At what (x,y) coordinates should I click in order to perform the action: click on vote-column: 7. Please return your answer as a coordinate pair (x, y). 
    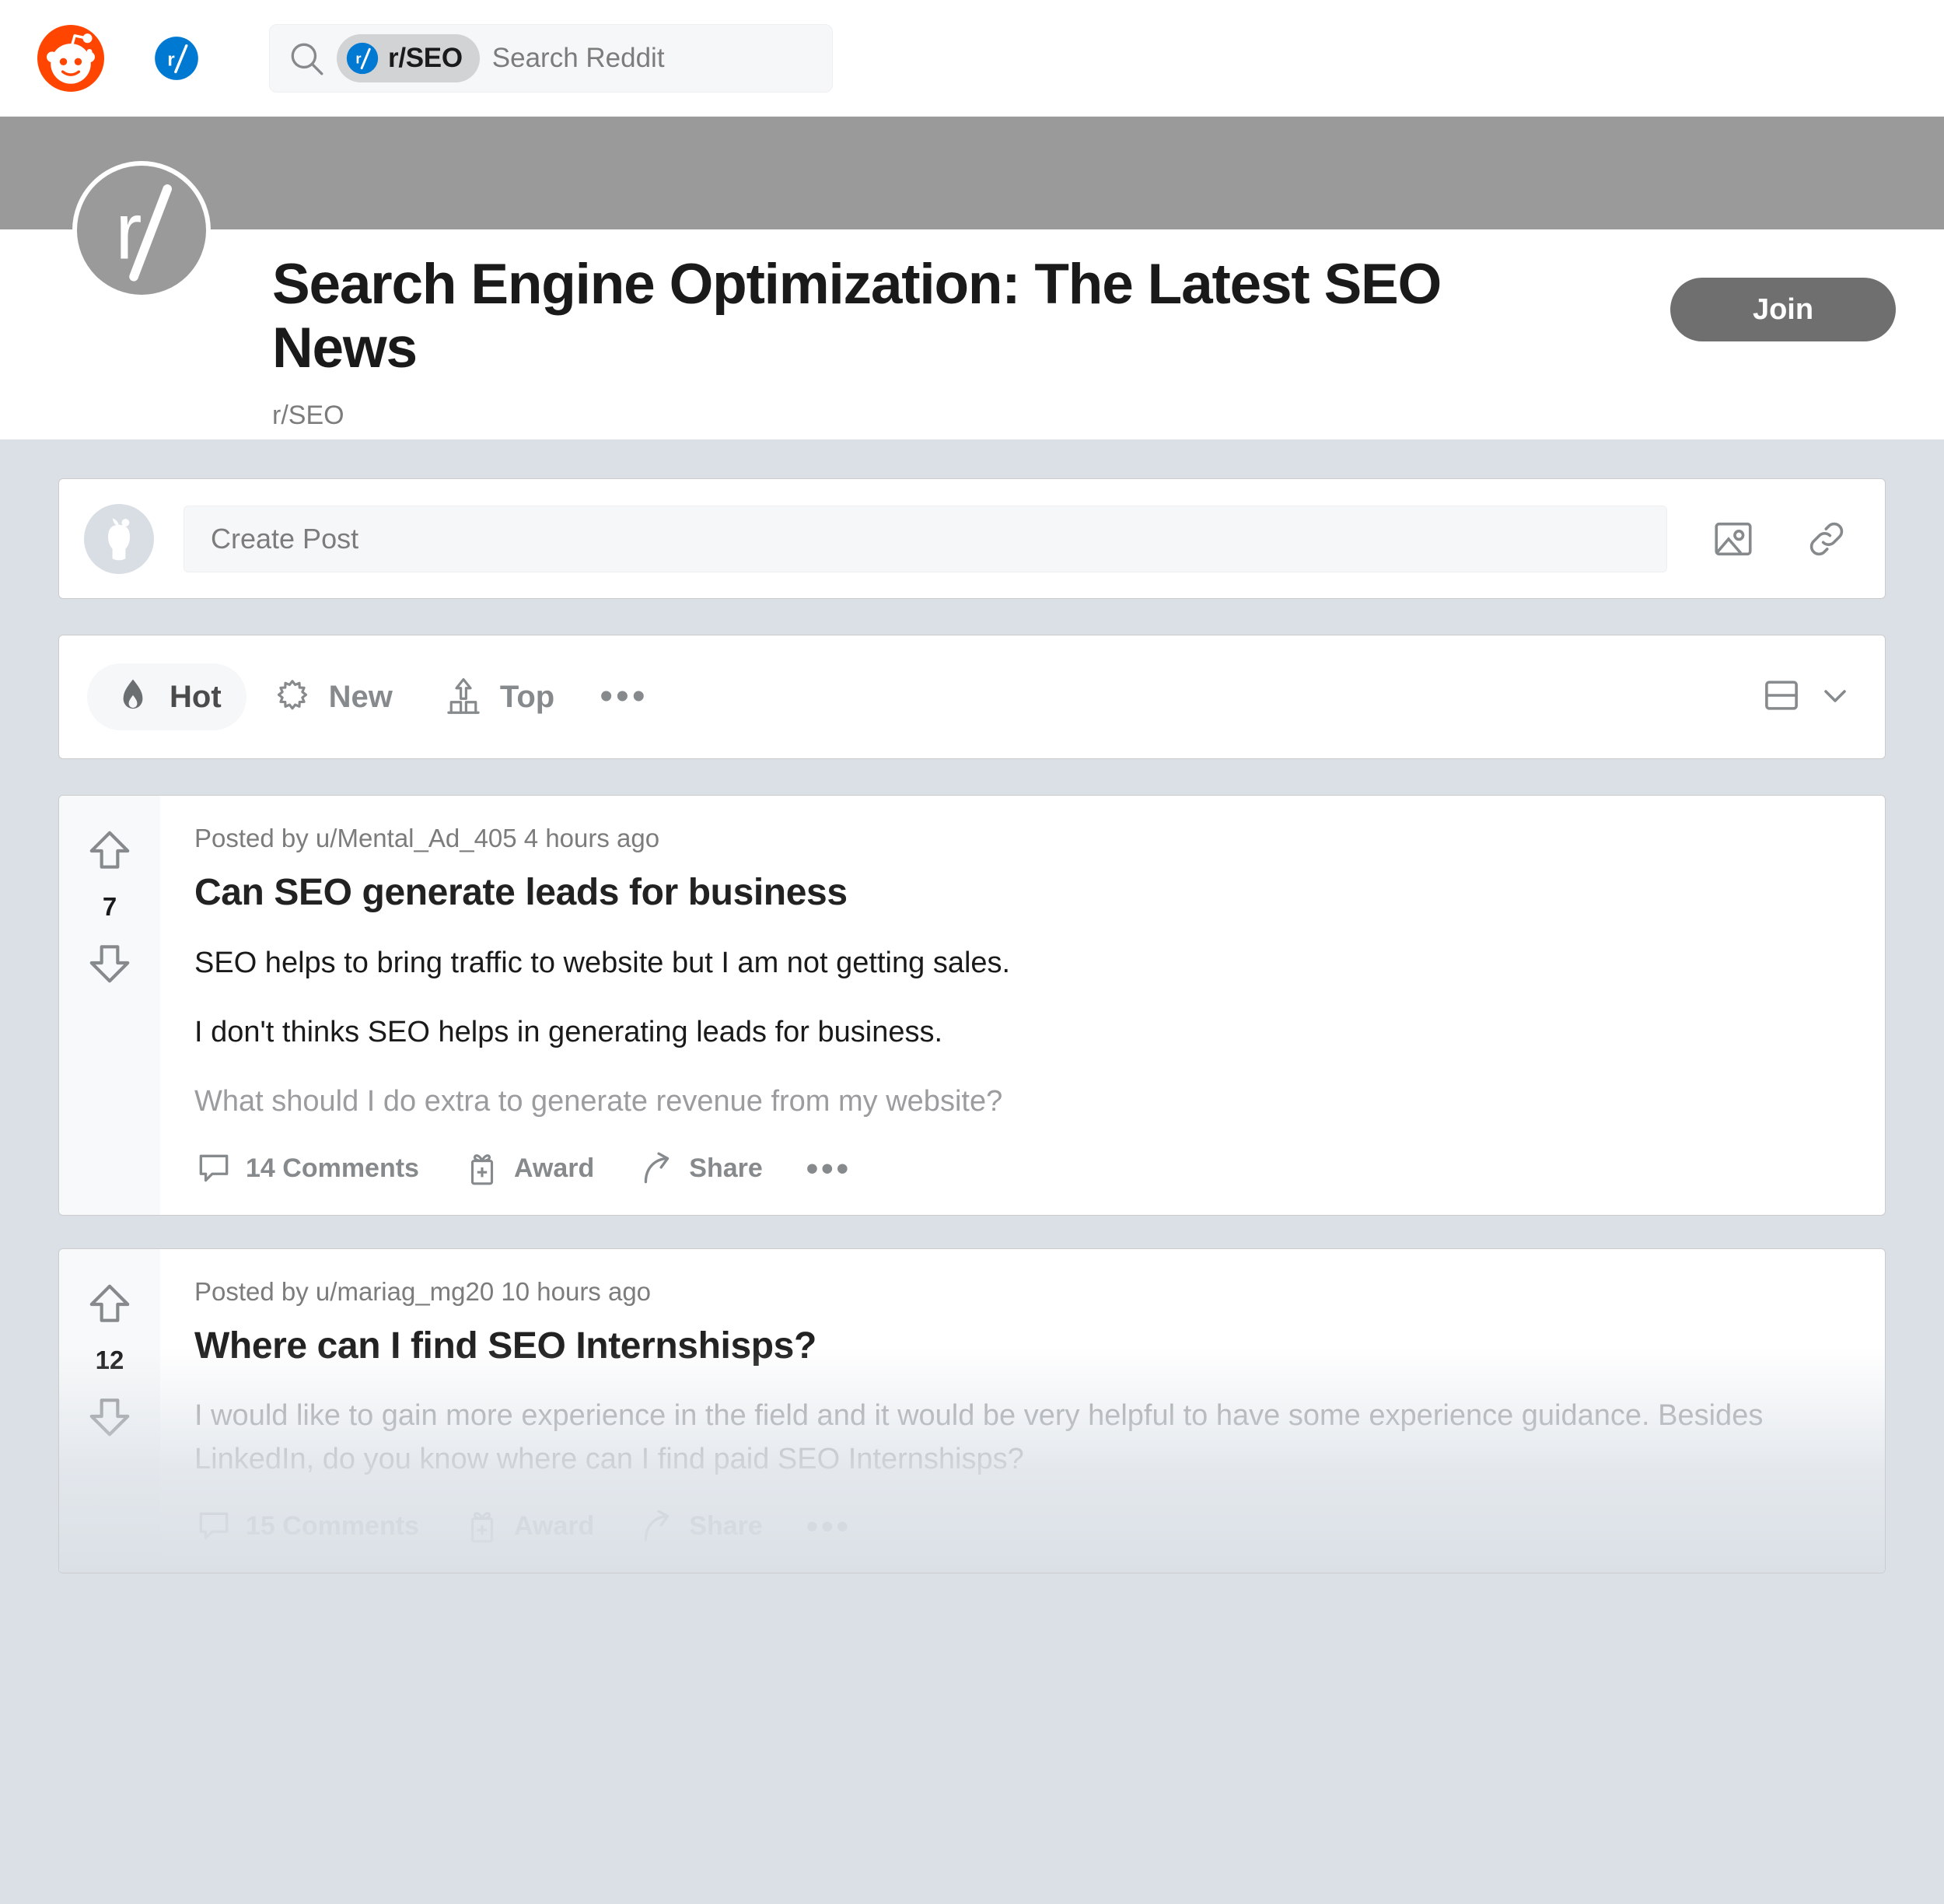
    Looking at the image, I should click on (109, 1006).